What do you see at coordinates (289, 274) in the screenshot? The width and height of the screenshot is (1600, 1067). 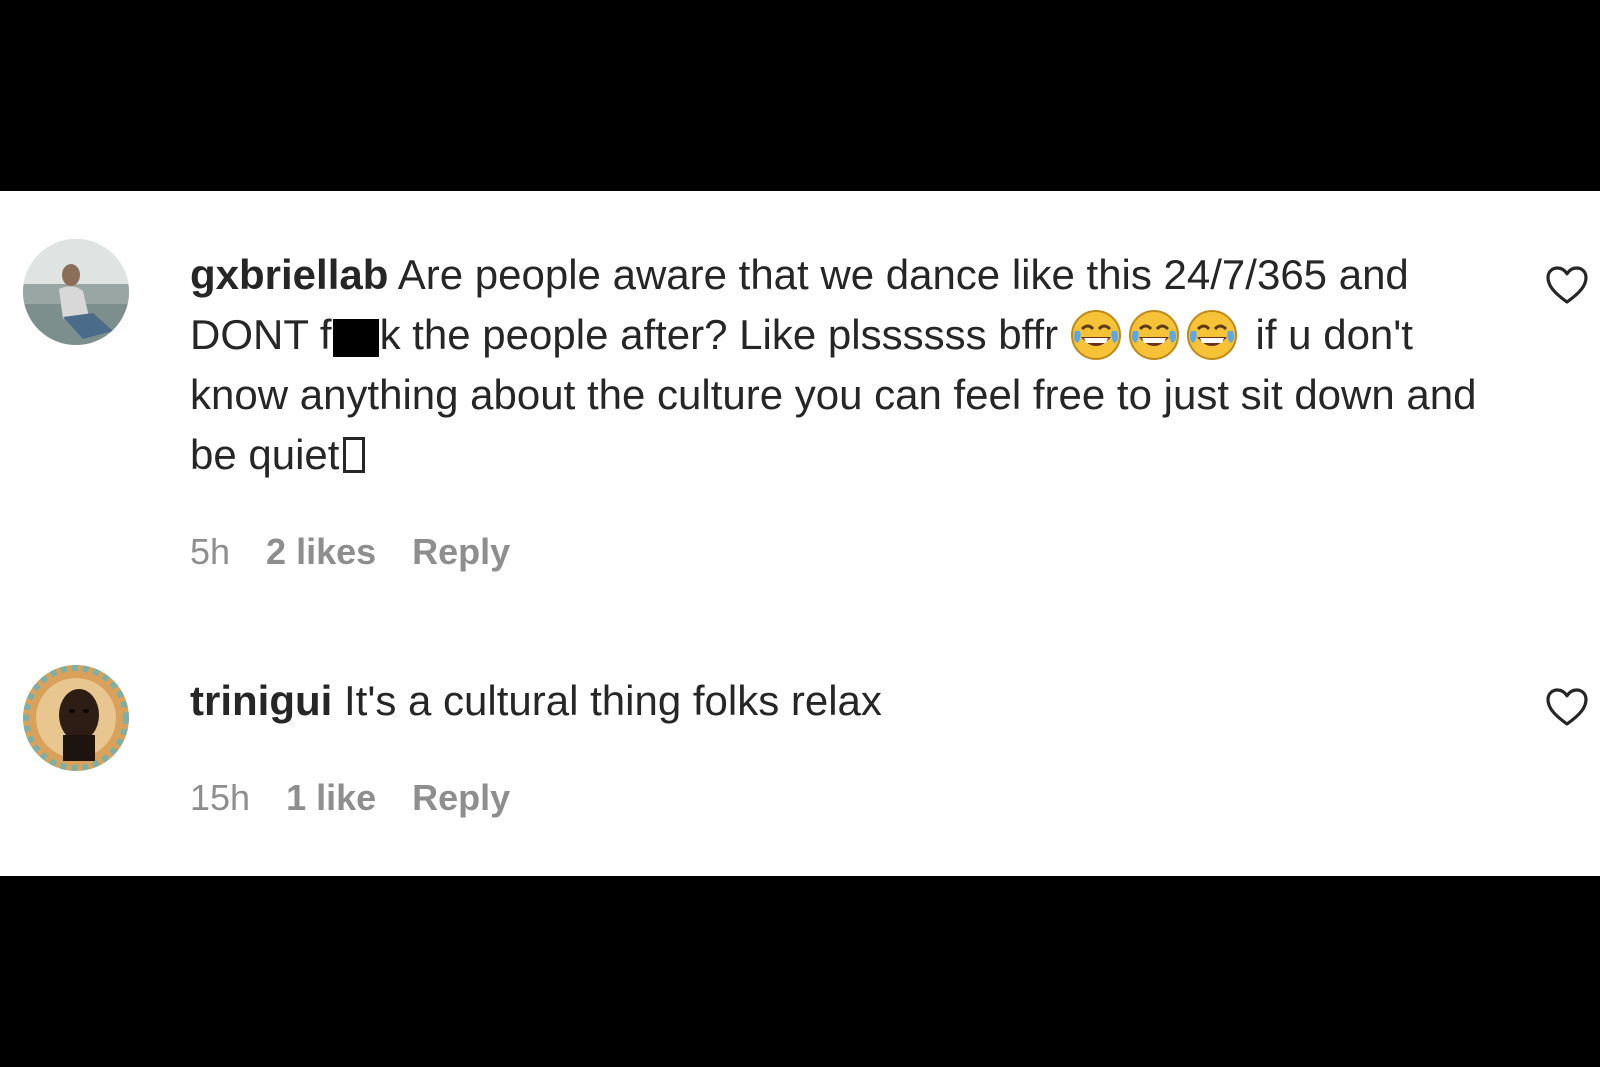 I see `comment-username: gxbriellab` at bounding box center [289, 274].